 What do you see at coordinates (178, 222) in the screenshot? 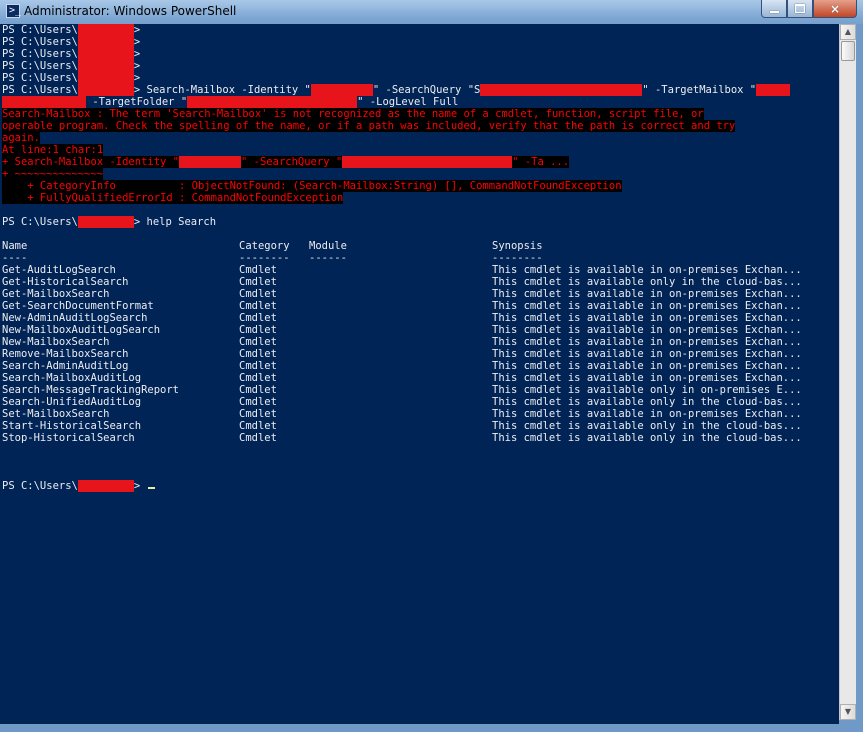
I see `command-text: help Search` at bounding box center [178, 222].